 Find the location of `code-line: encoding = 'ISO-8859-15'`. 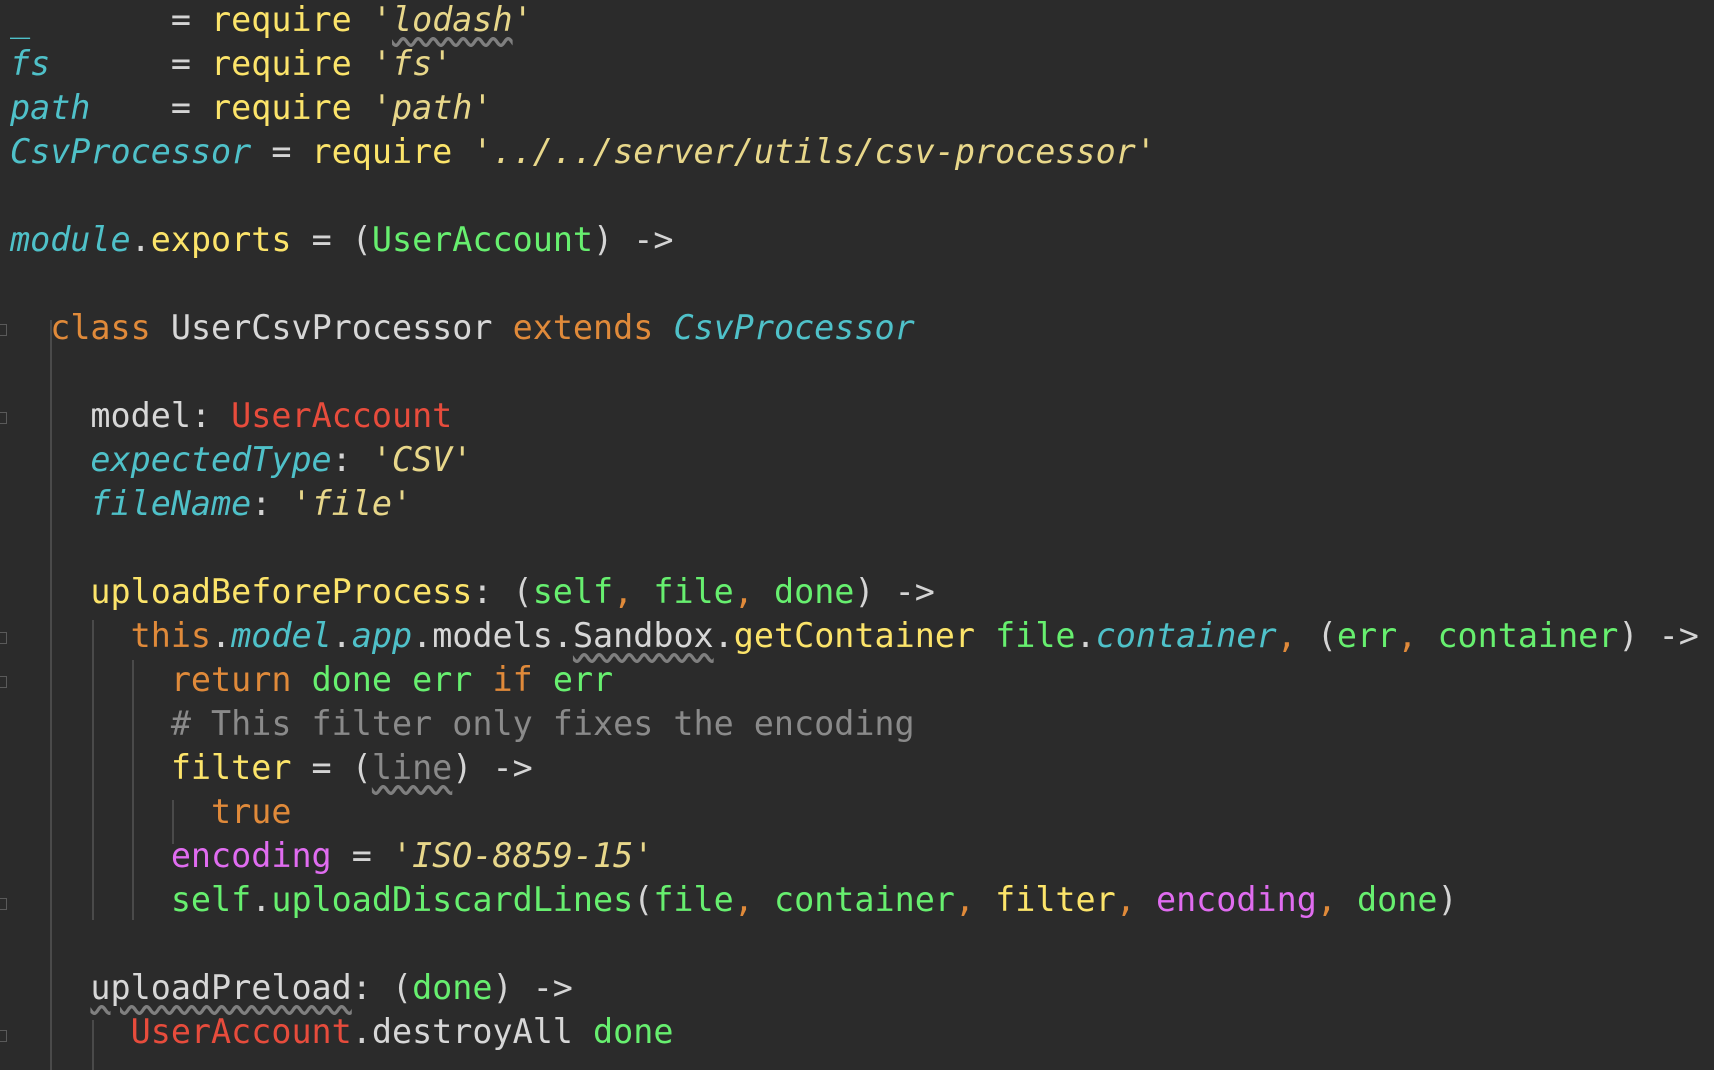

code-line: encoding = 'ISO-8859-15' is located at coordinates (854, 858).